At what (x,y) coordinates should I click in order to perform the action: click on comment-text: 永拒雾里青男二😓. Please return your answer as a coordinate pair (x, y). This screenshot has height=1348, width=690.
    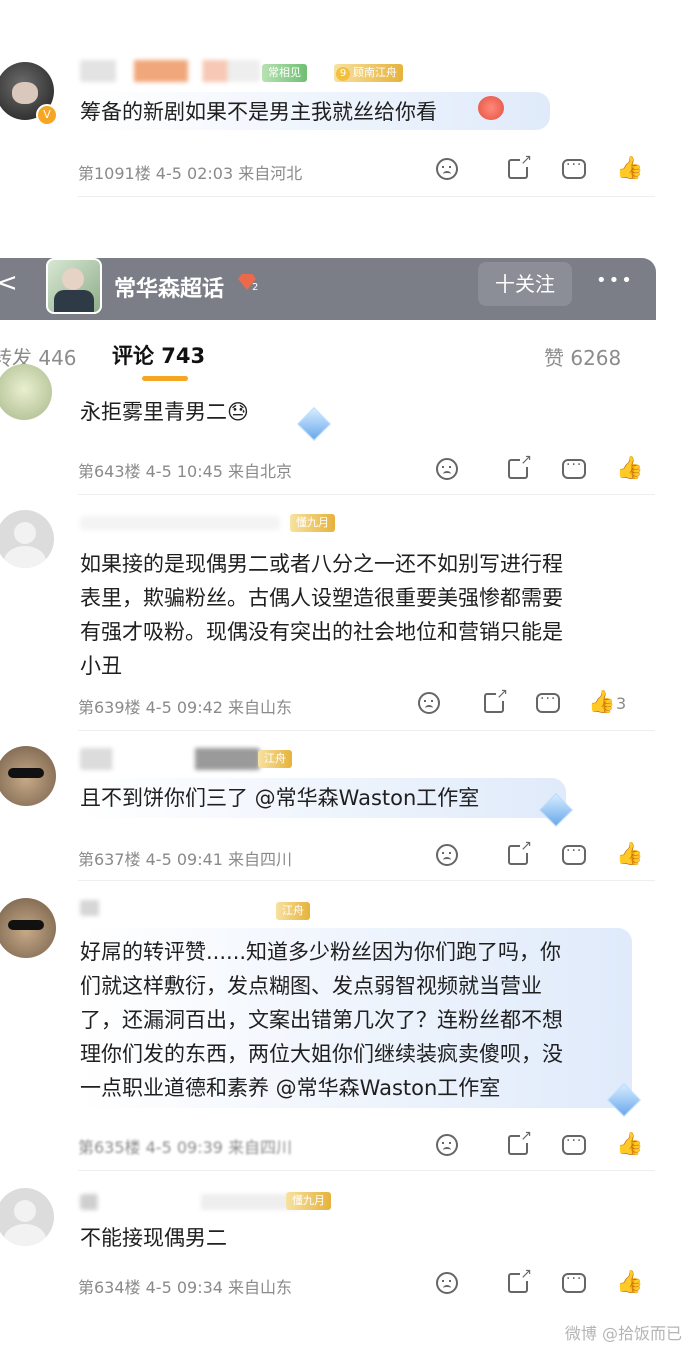
    Looking at the image, I should click on (164, 412).